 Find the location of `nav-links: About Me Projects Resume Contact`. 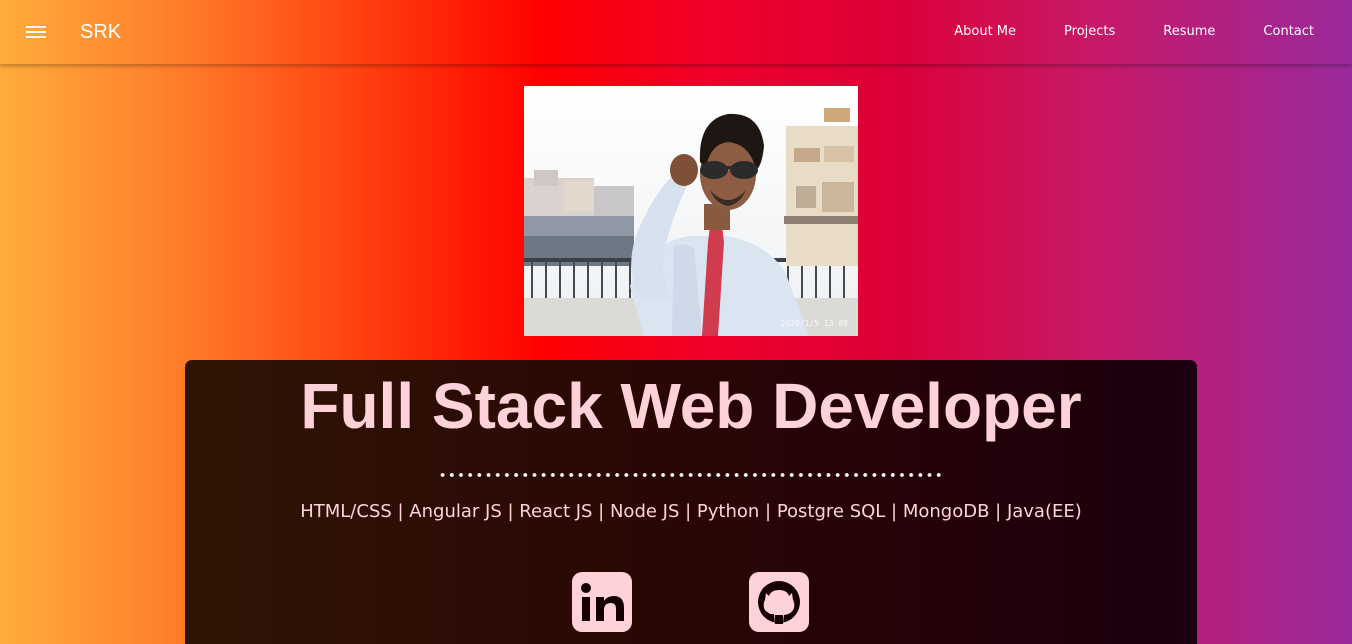

nav-links: About Me Projects Resume Contact is located at coordinates (1122, 32).